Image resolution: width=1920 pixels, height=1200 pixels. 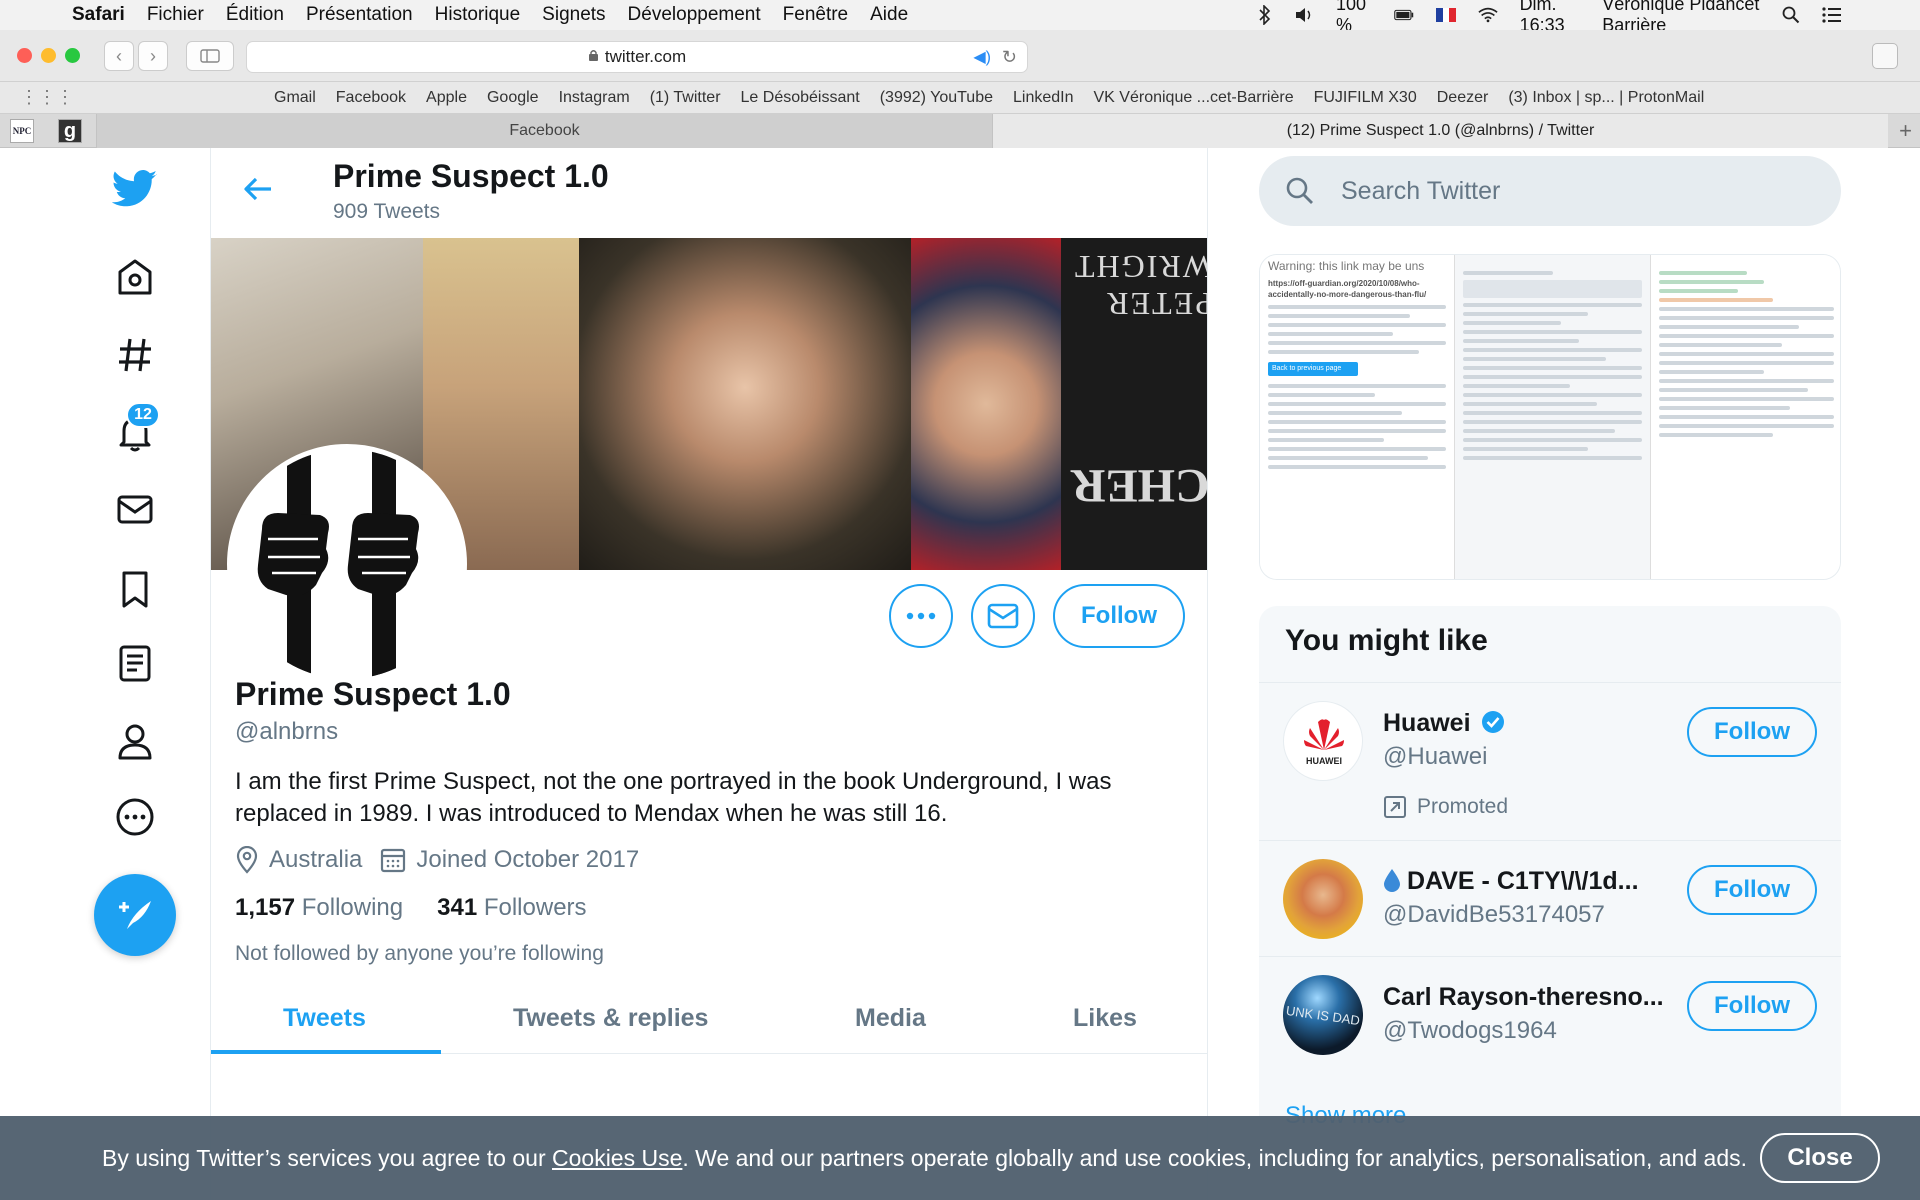 What do you see at coordinates (1365, 98) in the screenshot?
I see `bookmark-fujifilm: FUJIFILM X30` at bounding box center [1365, 98].